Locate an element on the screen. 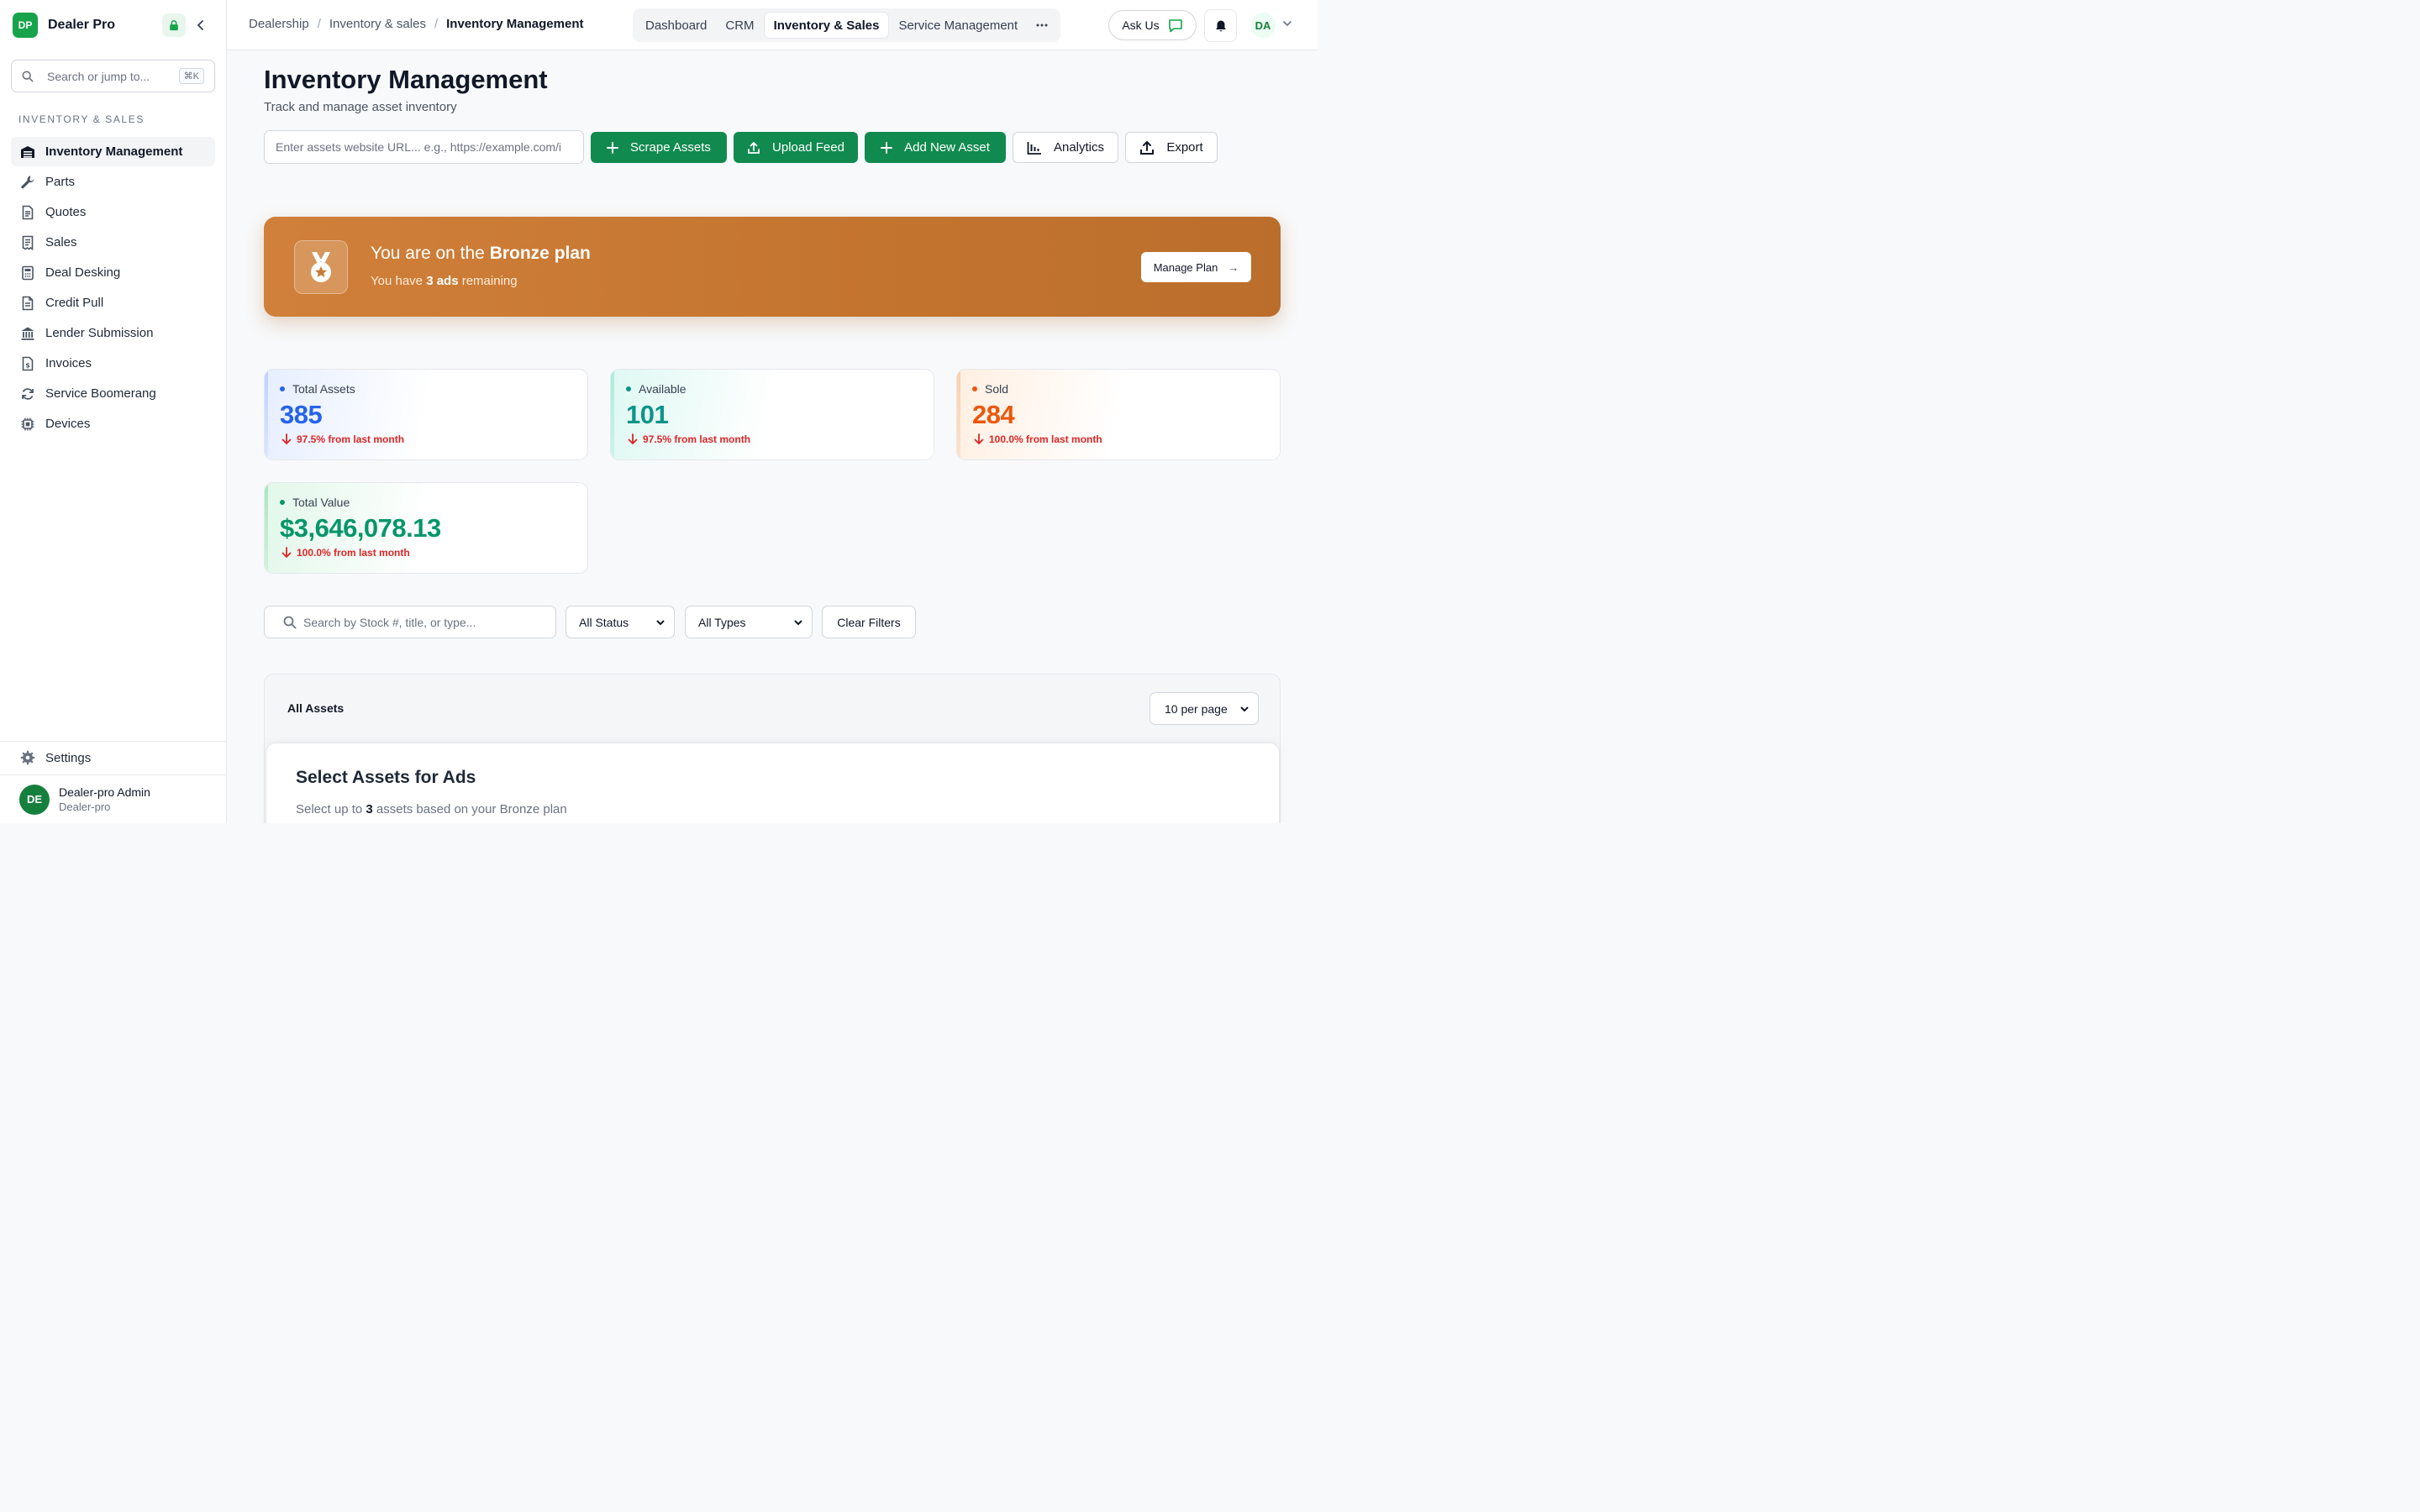 This screenshot has width=2420, height=1512. sidebar-item-label: Service Boomerang is located at coordinates (100, 393).